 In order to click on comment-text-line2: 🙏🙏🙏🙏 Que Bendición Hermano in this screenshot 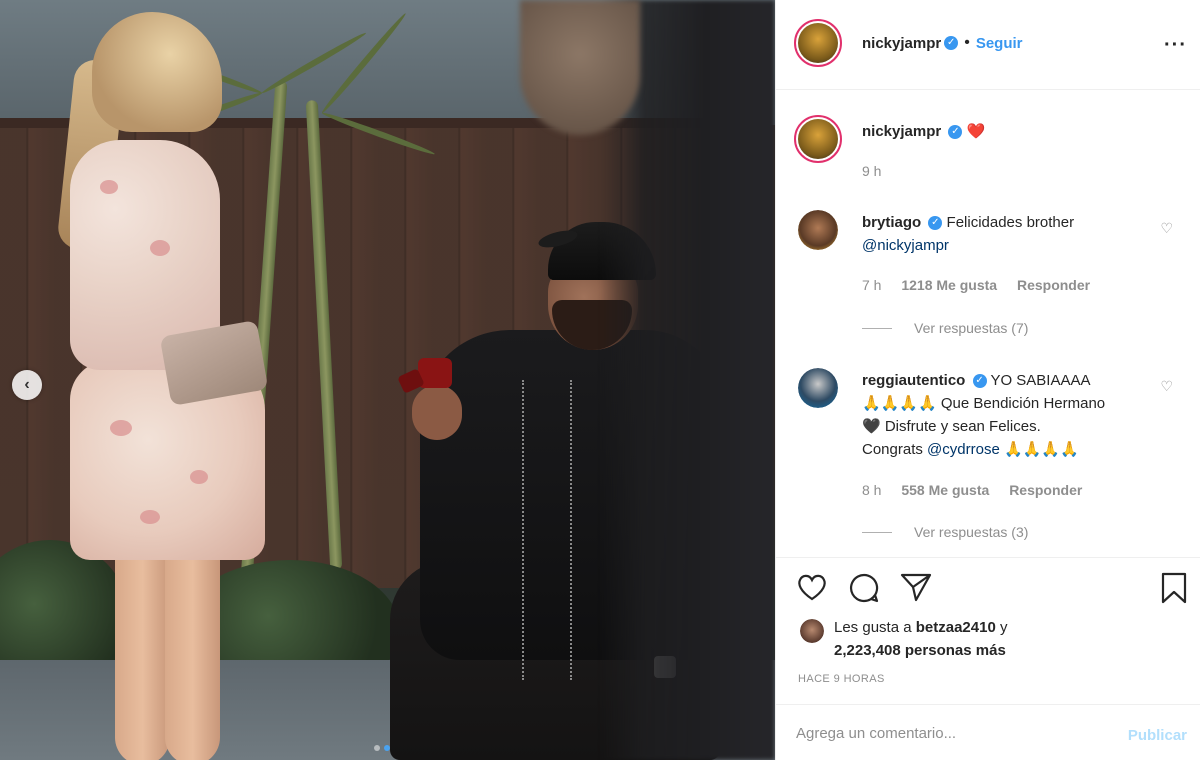, I will do `click(984, 403)`.